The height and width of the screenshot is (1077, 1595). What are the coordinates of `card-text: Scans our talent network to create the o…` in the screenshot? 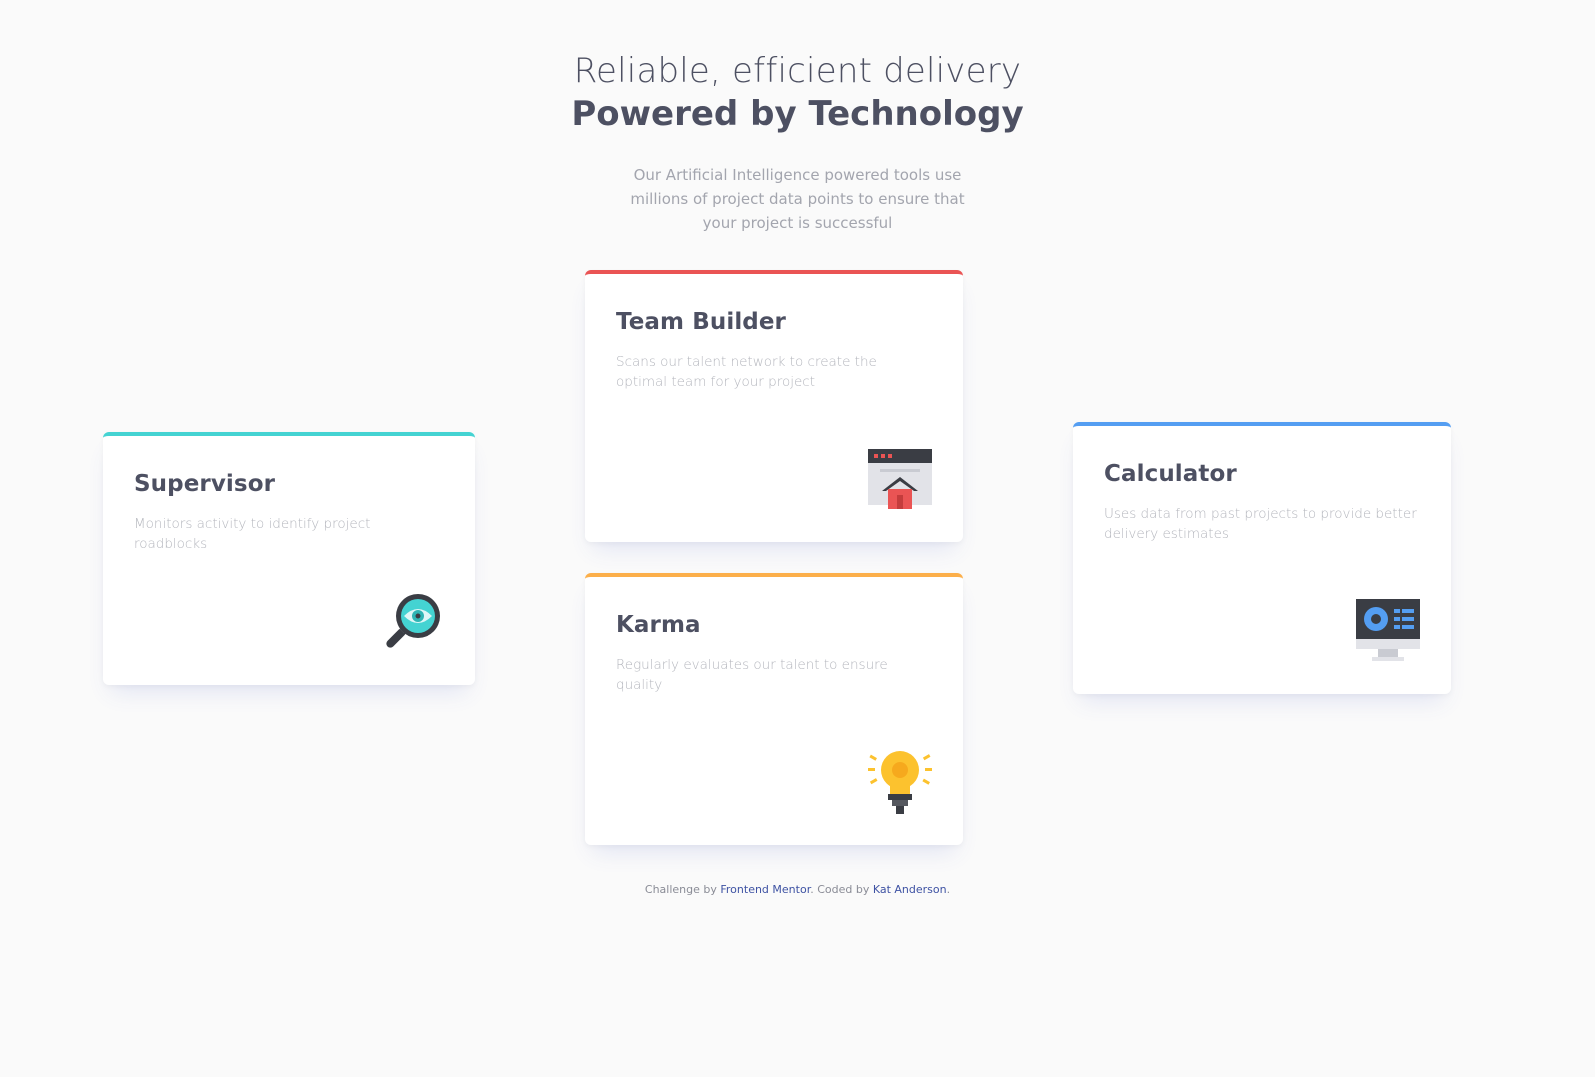 It's located at (746, 372).